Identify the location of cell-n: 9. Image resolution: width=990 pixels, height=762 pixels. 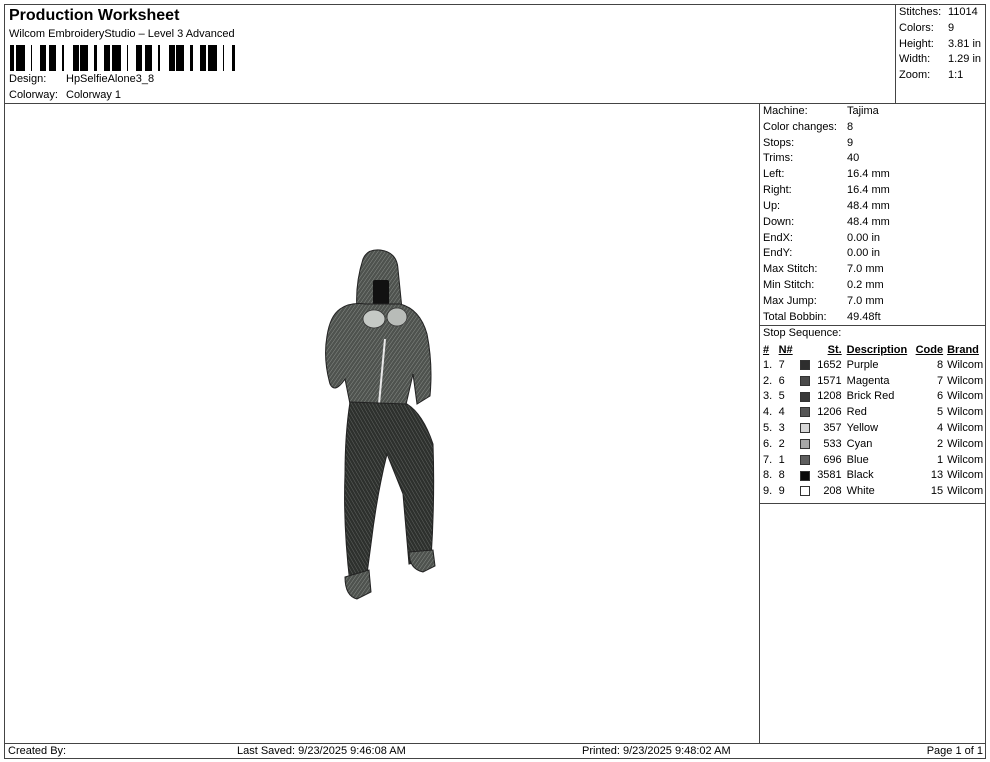
(781, 491).